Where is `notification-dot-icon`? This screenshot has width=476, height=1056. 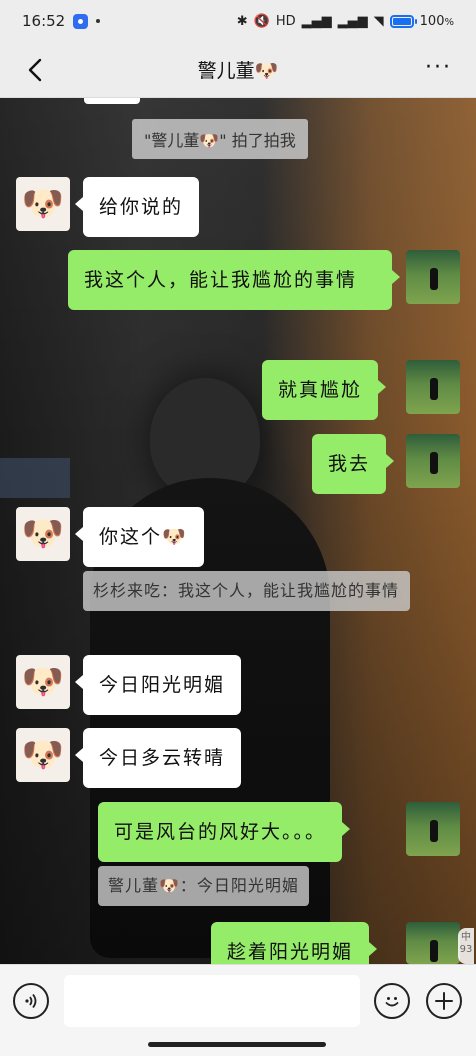
notification-dot-icon is located at coordinates (98, 21).